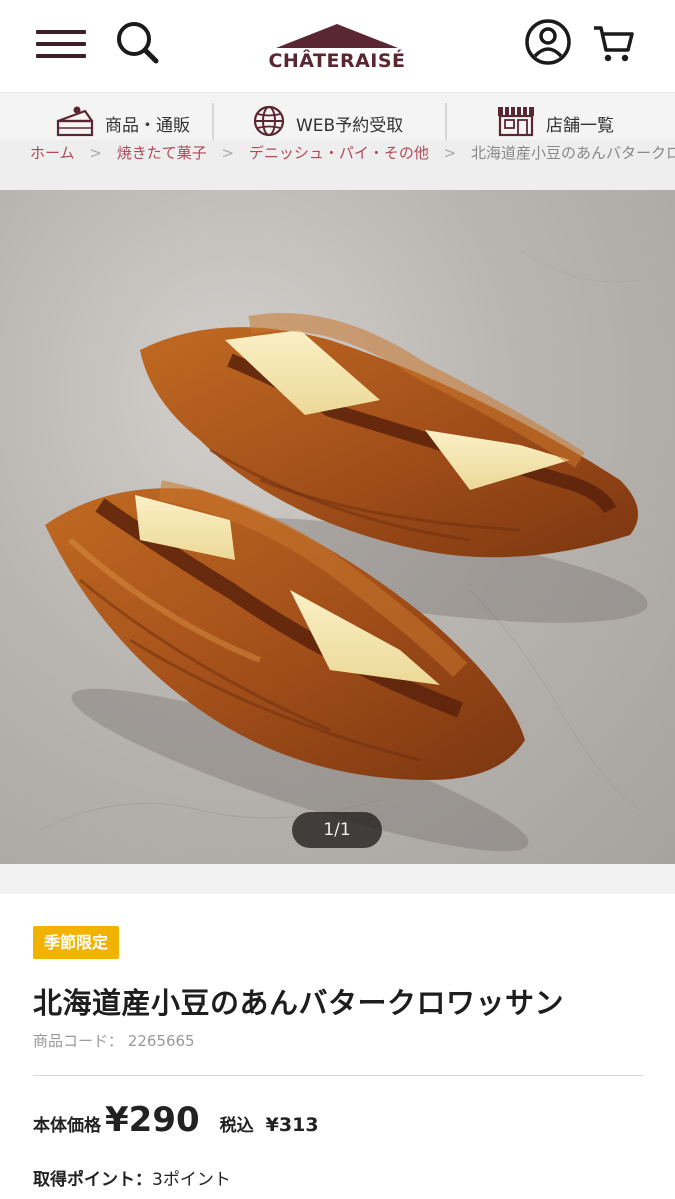 Image resolution: width=675 pixels, height=1199 pixels. Describe the element at coordinates (52, 153) in the screenshot. I see `breadcrumb-home: ホーム` at that location.